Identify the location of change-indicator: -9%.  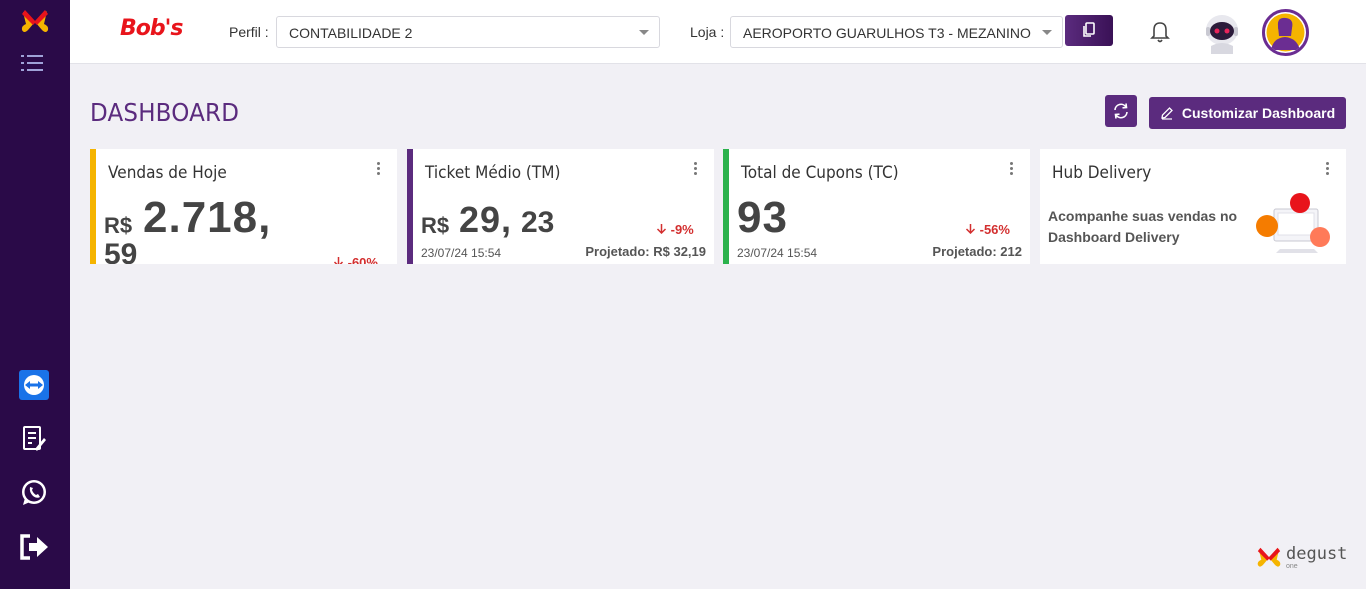
(675, 229).